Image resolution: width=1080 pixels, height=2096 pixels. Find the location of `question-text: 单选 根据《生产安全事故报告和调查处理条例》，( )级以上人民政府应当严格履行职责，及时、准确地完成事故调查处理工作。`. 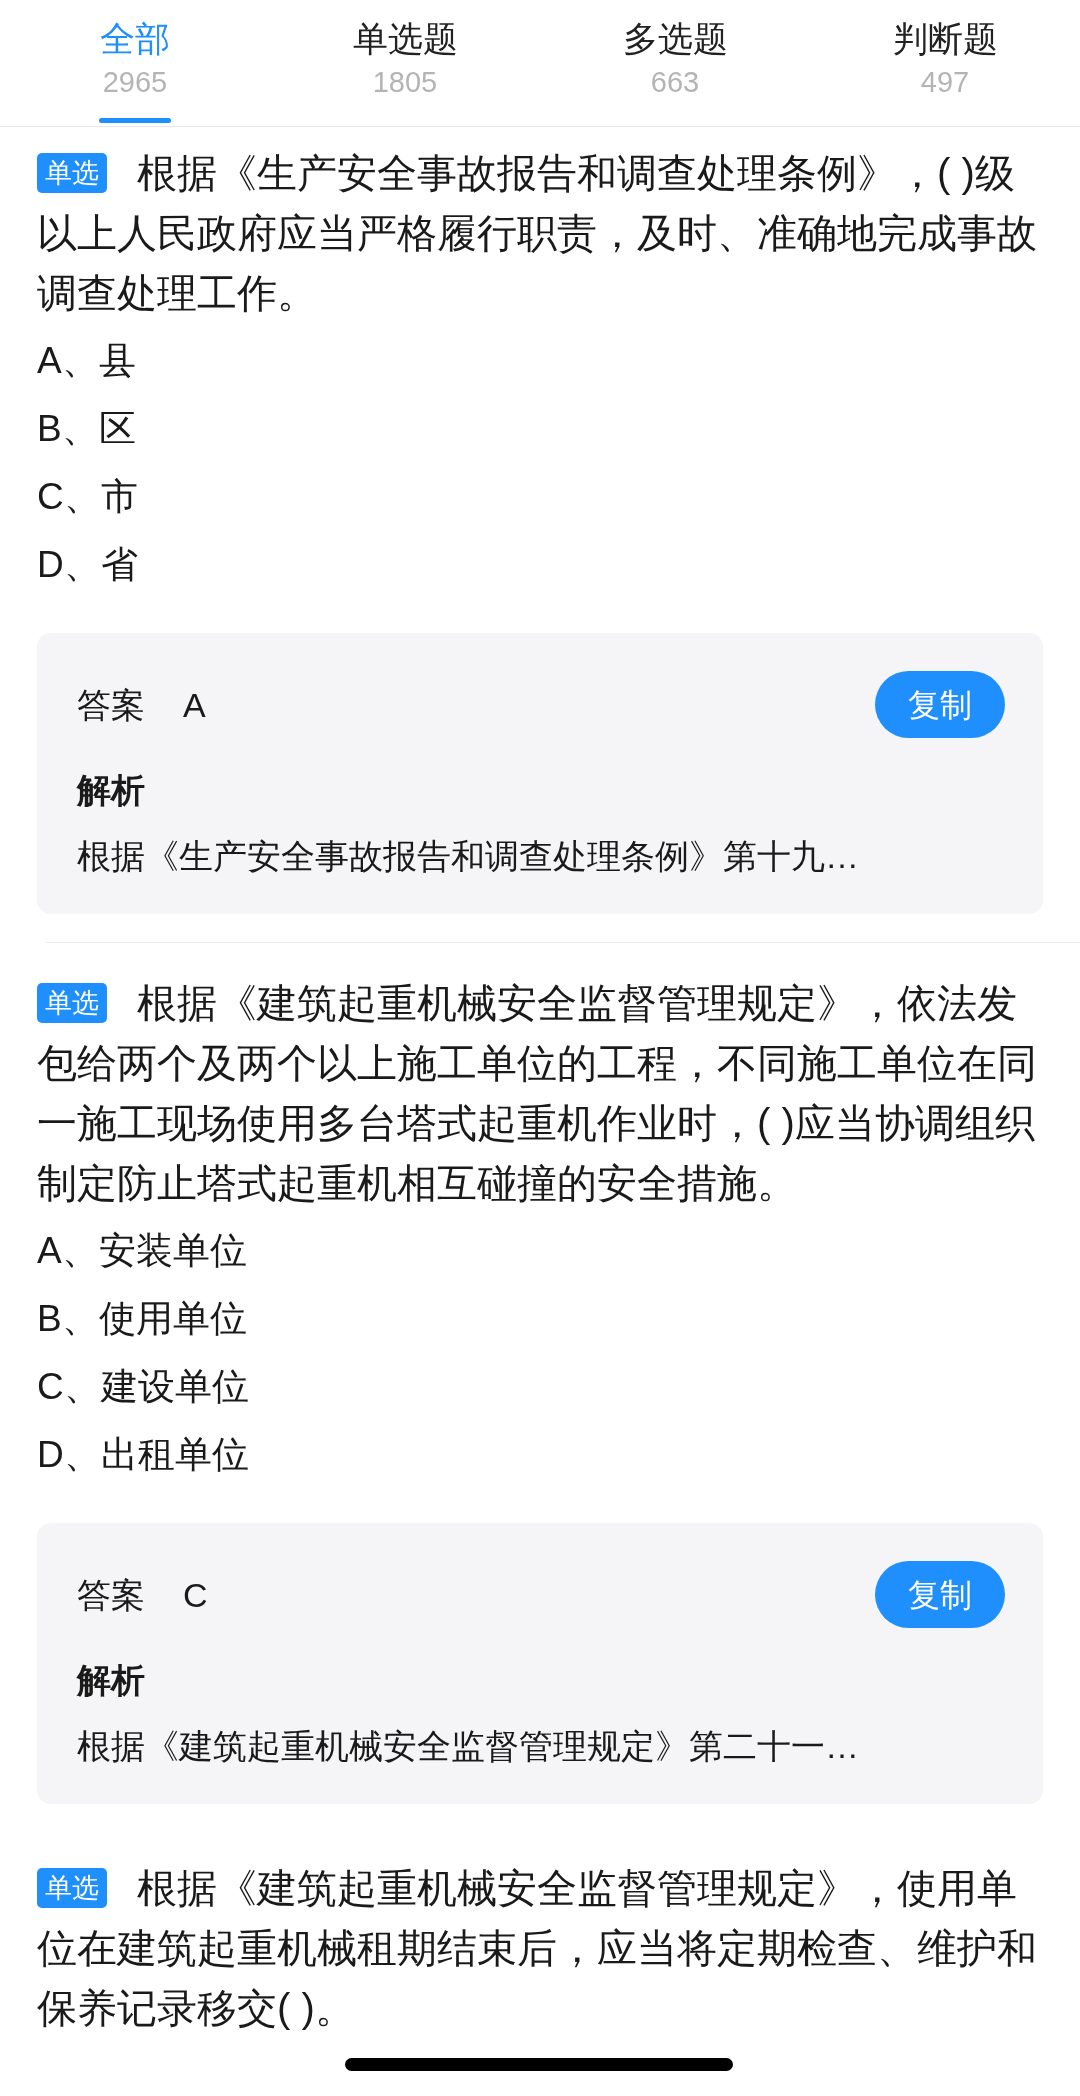

question-text: 单选 根据《生产安全事故报告和调查处理条例》，( )级以上人民政府应当严格履行职责，及时、准确地完成事故调查处理工作。 is located at coordinates (537, 233).